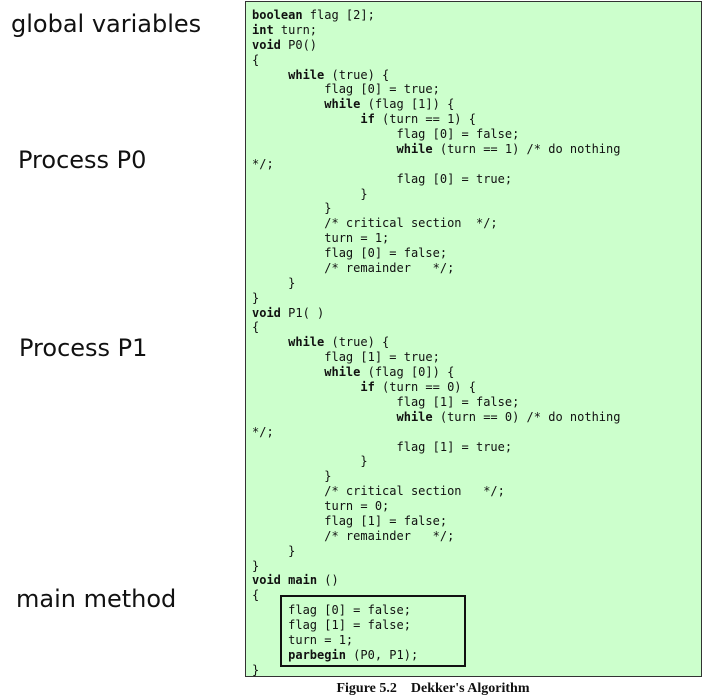  I want to click on code-line: /* critical section */;, so click(378, 491).